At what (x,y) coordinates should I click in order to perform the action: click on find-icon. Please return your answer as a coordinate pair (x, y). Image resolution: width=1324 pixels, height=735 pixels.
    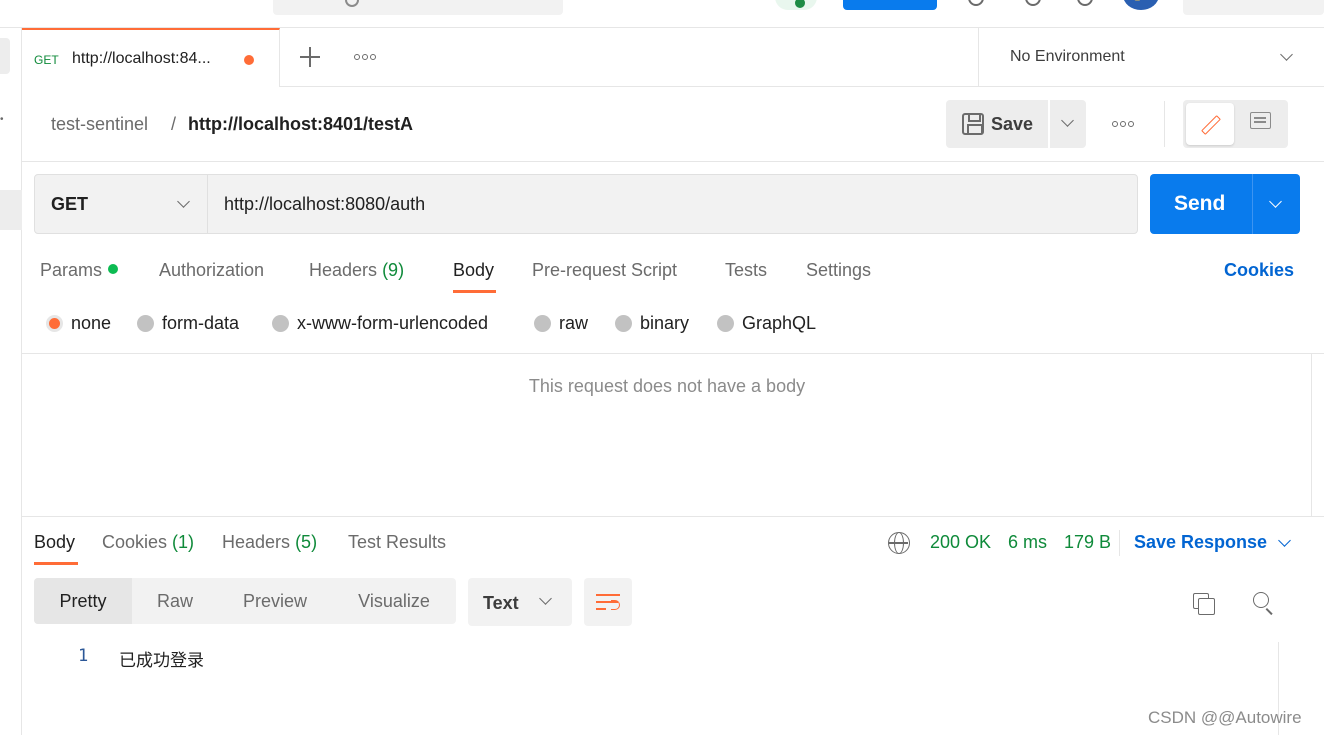
    Looking at the image, I should click on (1261, 600).